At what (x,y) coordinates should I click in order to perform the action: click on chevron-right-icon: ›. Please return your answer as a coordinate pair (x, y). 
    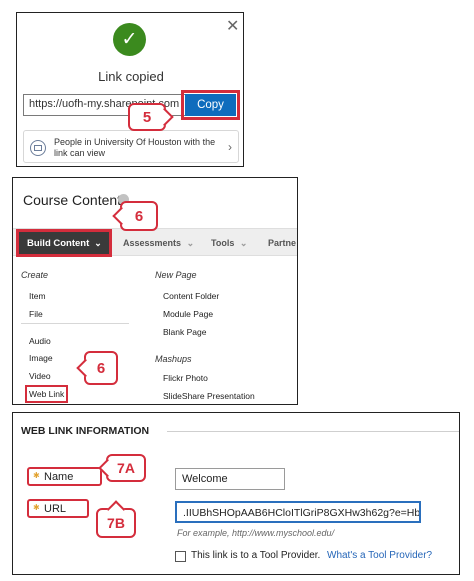
    Looking at the image, I should click on (230, 147).